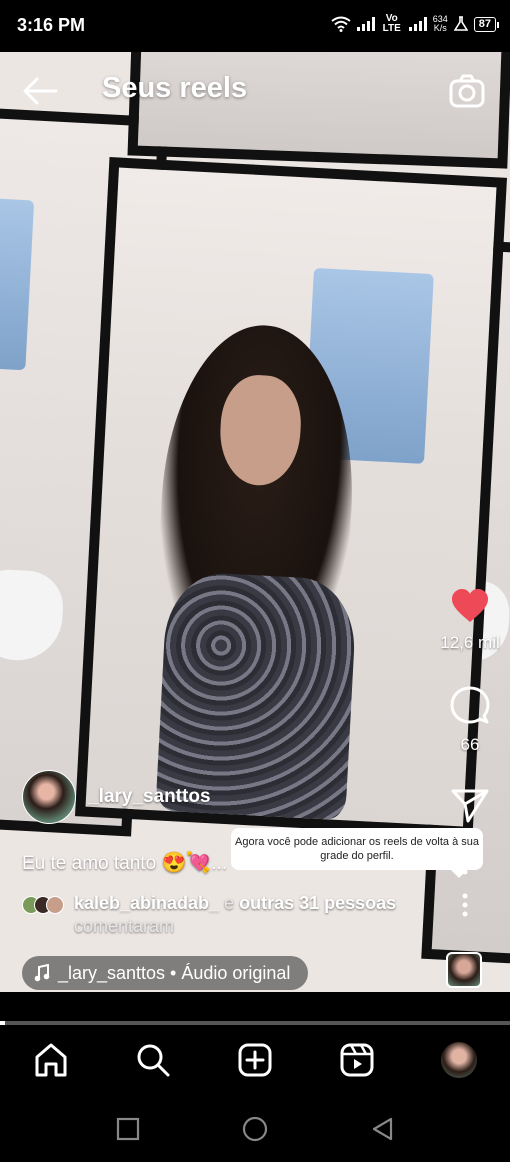 This screenshot has width=510, height=1162. I want to click on back-triangle-icon, so click(383, 1129).